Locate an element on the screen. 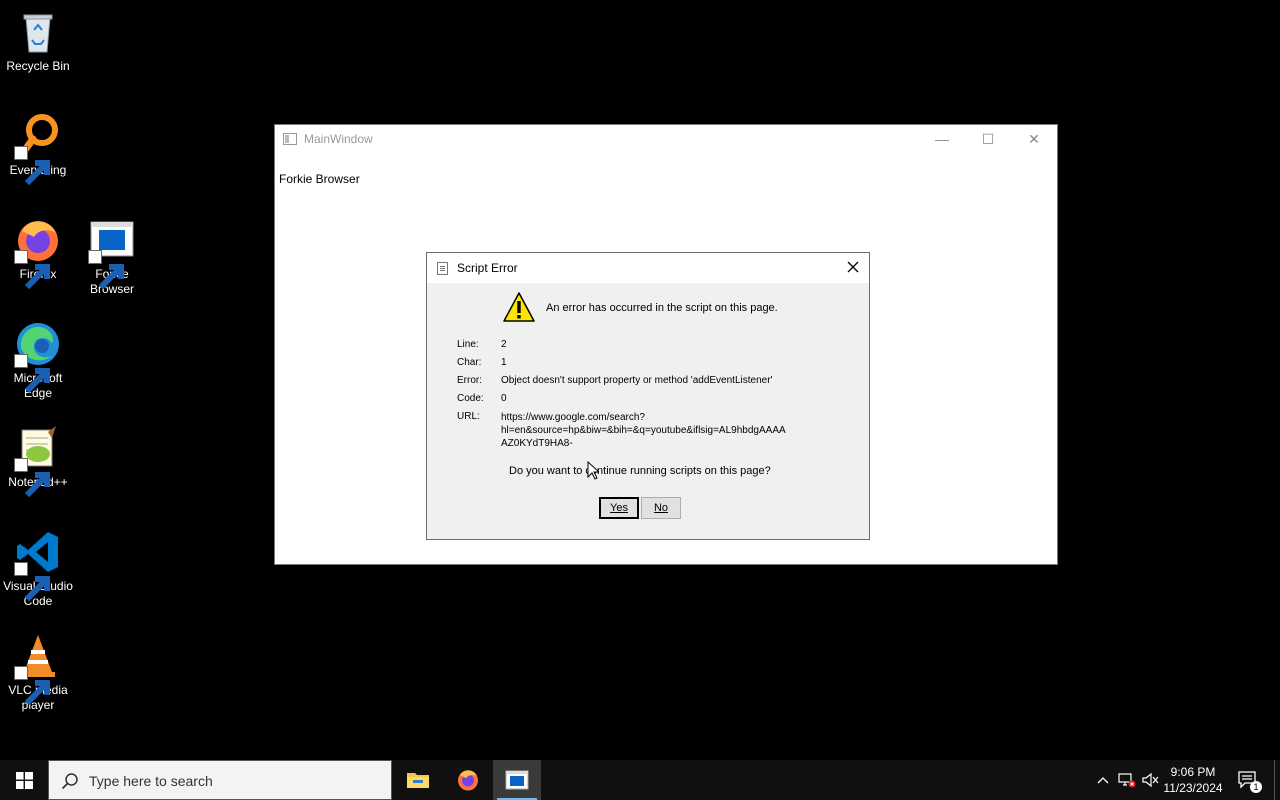 The width and height of the screenshot is (1280, 800). url-line: AZ0KYdT9HA8- is located at coordinates (537, 443).